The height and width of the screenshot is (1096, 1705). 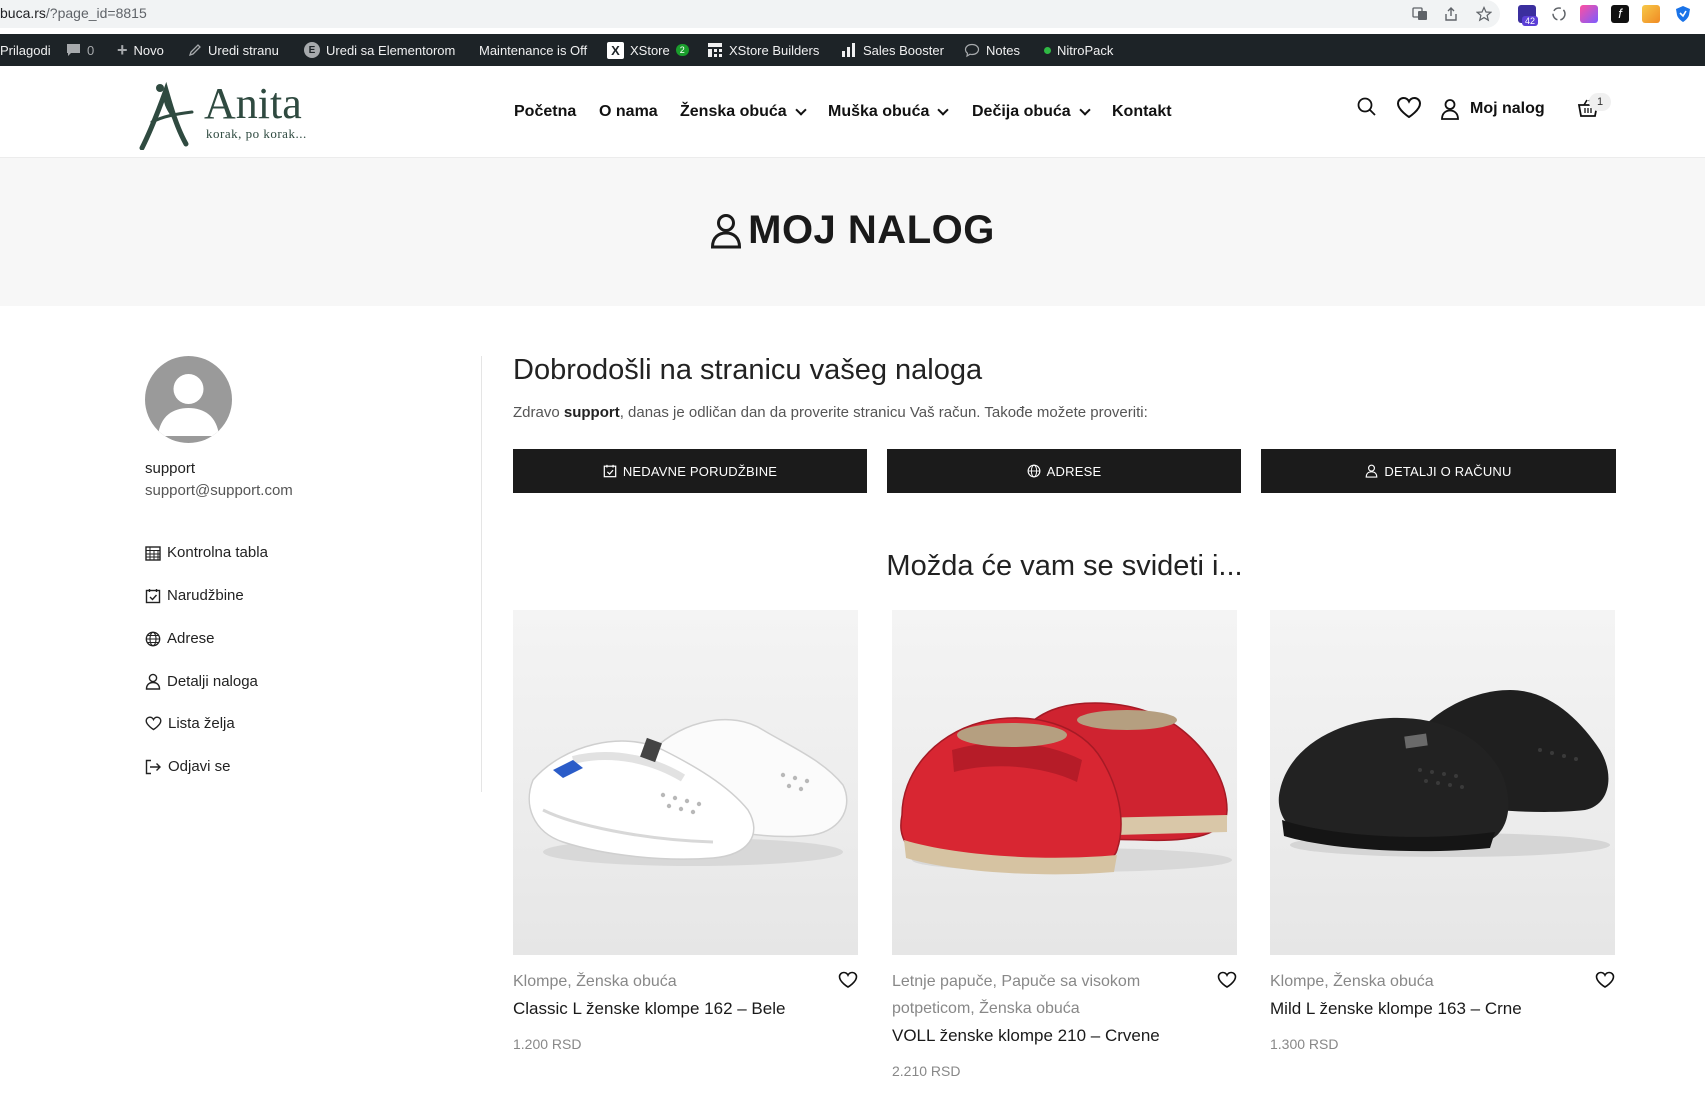 What do you see at coordinates (188, 399) in the screenshot?
I see `avatar` at bounding box center [188, 399].